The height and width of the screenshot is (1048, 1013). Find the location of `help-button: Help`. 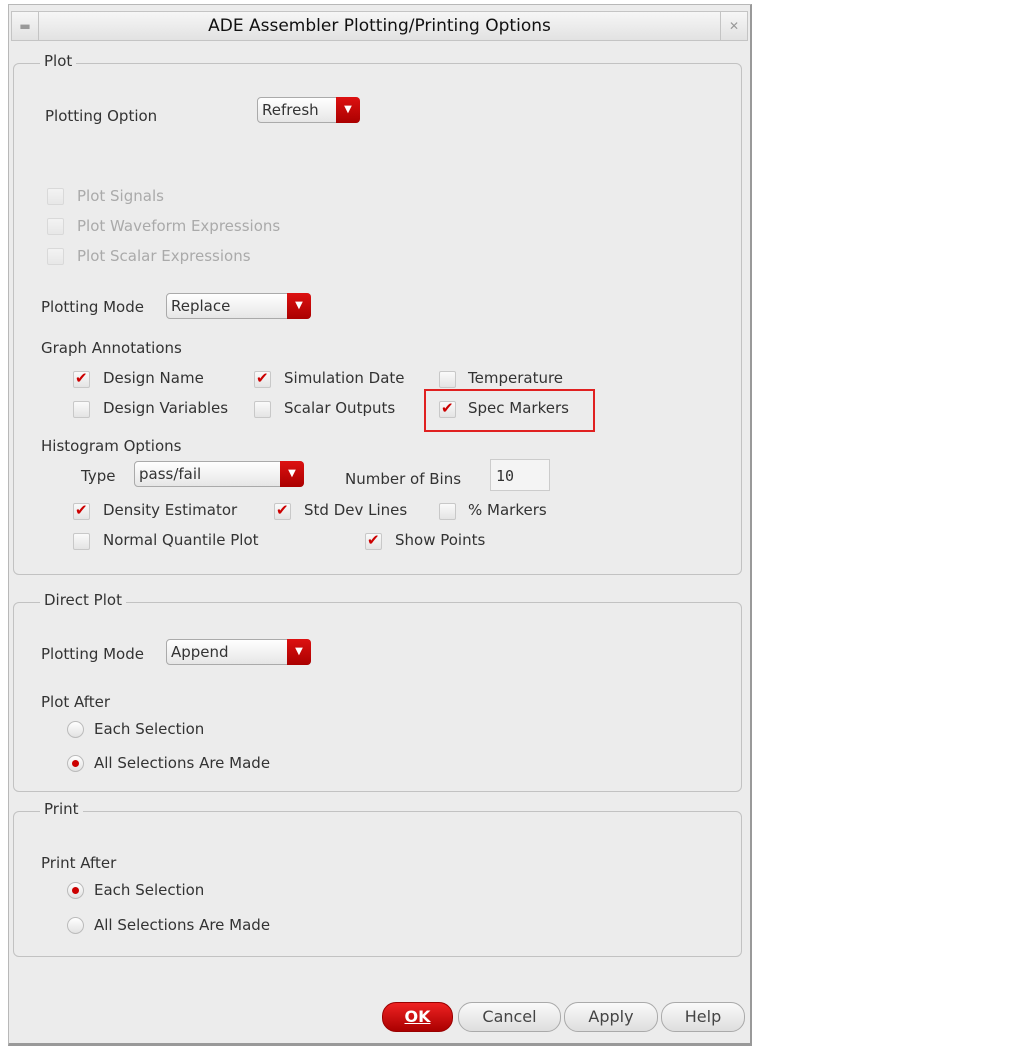

help-button: Help is located at coordinates (703, 1017).